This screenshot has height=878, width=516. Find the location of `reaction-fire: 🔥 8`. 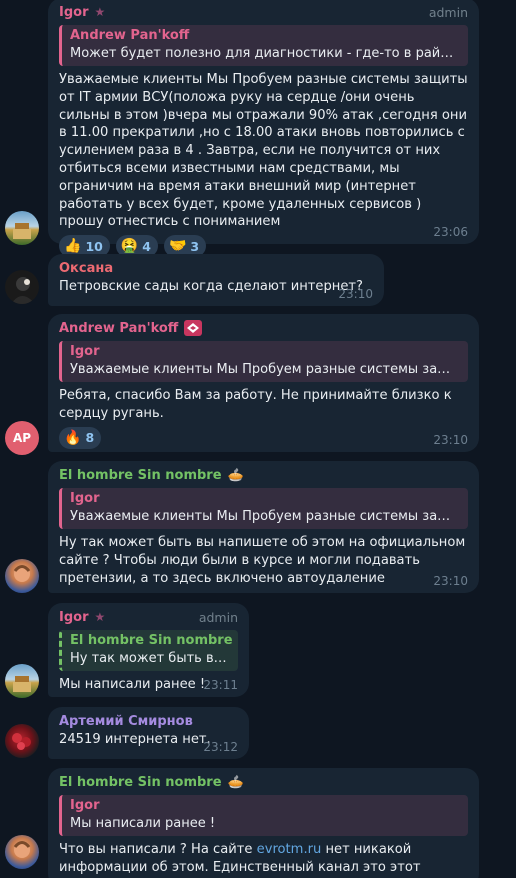

reaction-fire: 🔥 8 is located at coordinates (80, 437).